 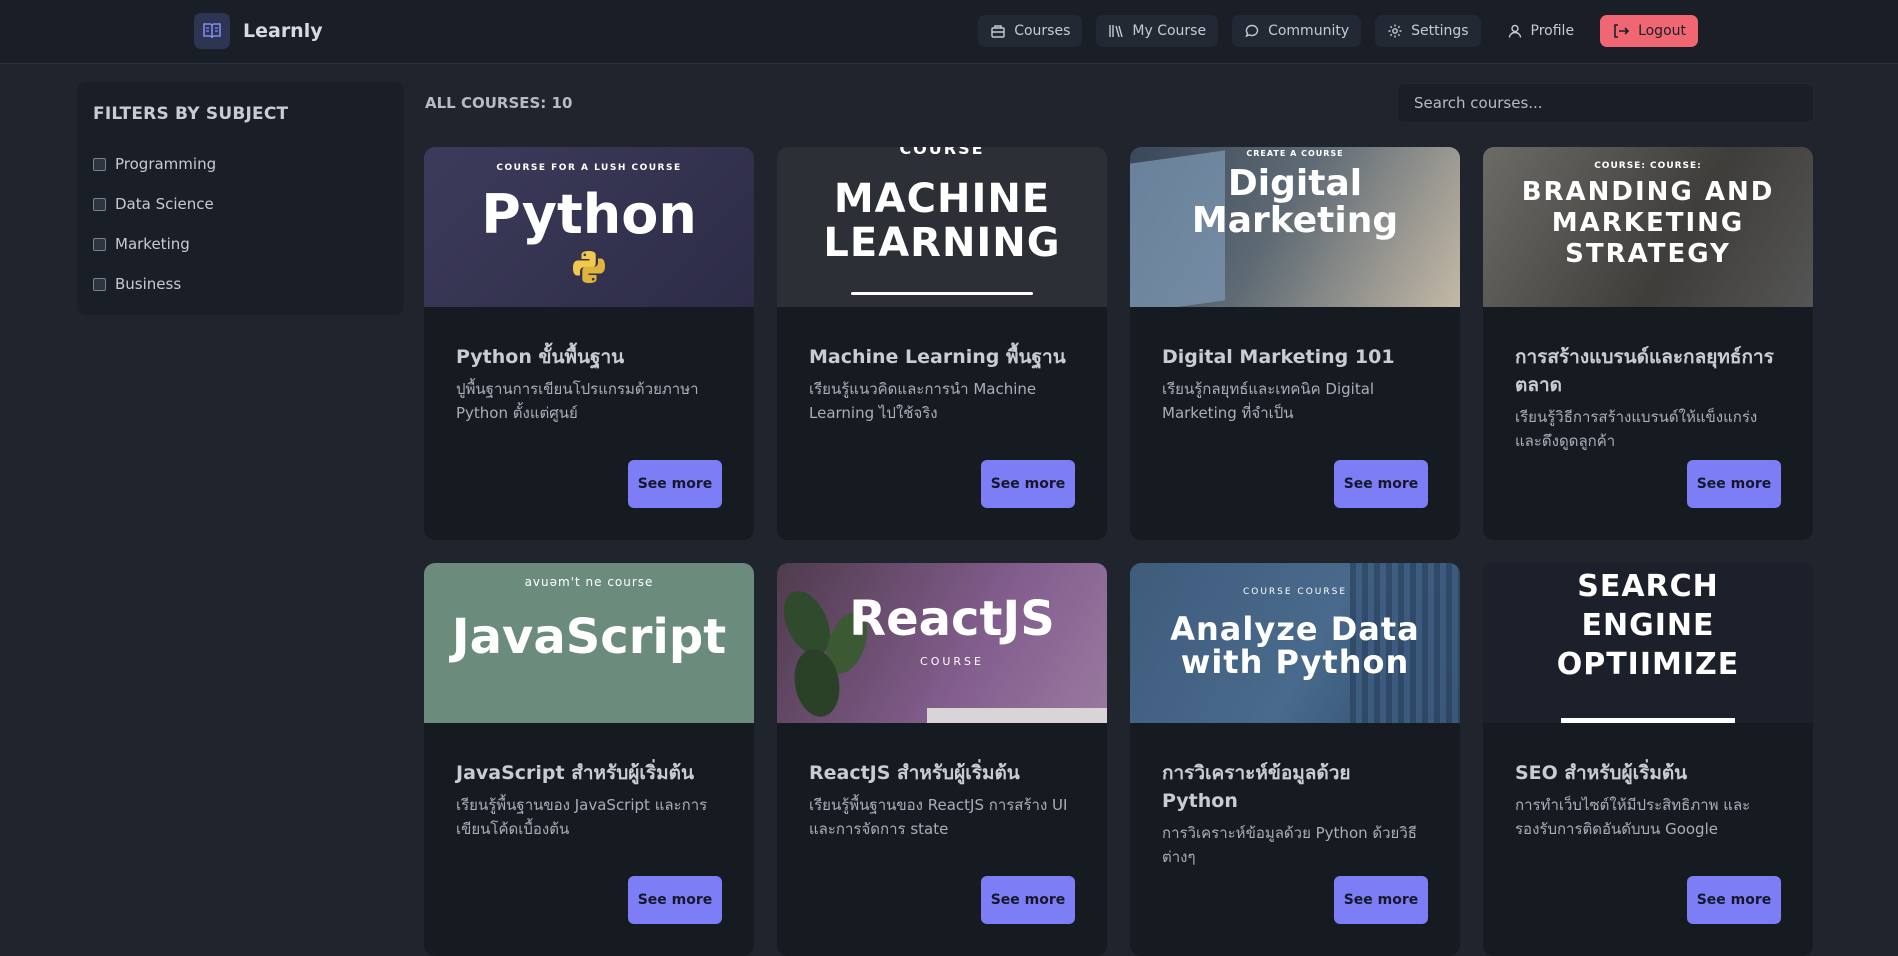 I want to click on course-title: Python ขั้นพื้นฐาน, so click(x=540, y=357).